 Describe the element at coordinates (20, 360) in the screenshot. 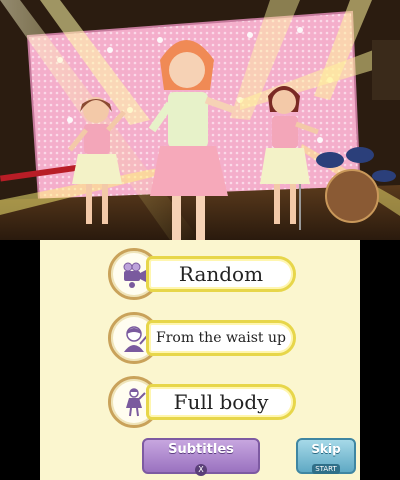

I see `left-letterbox` at that location.